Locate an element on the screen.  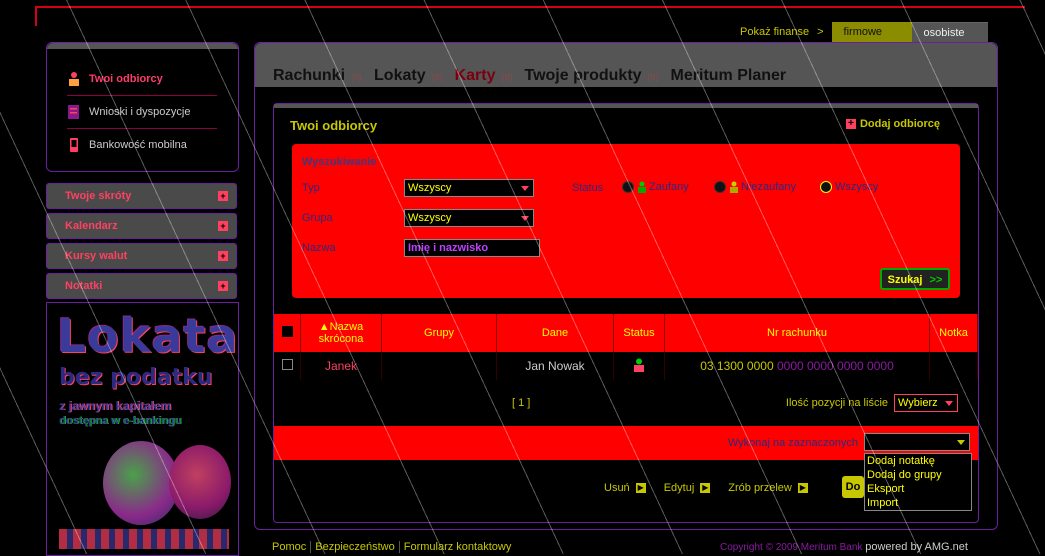
bulk-option-export: Eksport is located at coordinates (918, 489).